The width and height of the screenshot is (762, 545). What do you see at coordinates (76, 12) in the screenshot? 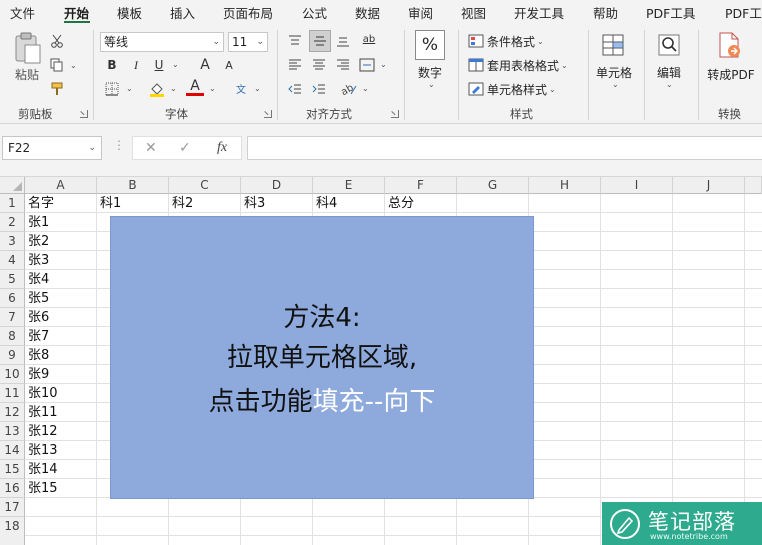
I see `tab-home: 开始` at bounding box center [76, 12].